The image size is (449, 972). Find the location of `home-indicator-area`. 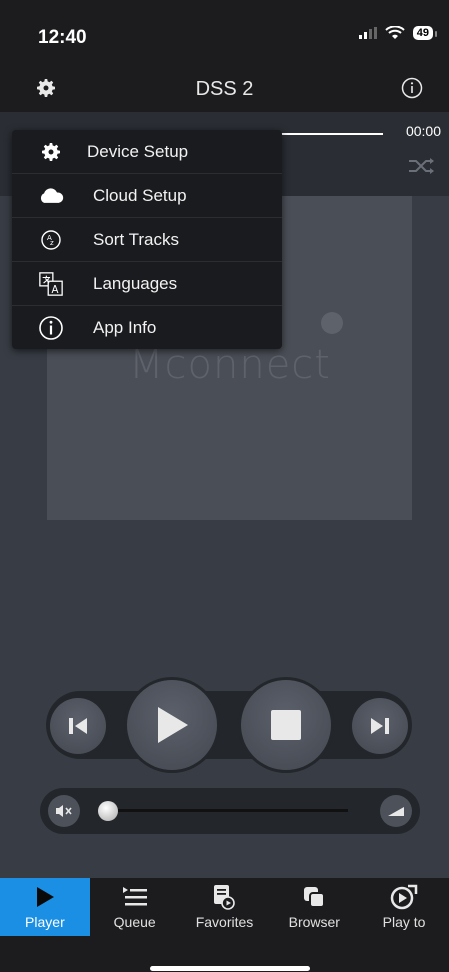

home-indicator-area is located at coordinates (224, 954).